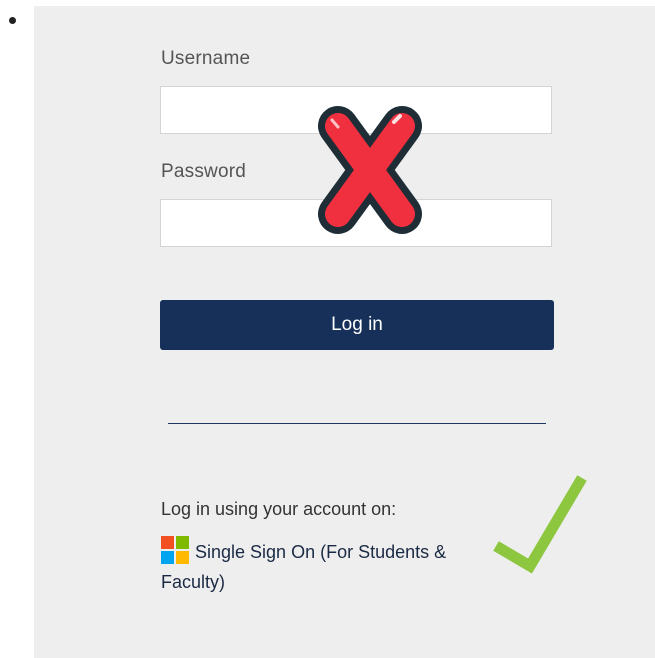 The width and height of the screenshot is (655, 658). Describe the element at coordinates (304, 567) in the screenshot. I see `sso-link-label: Single Sign On (For Students & Faculty)` at that location.